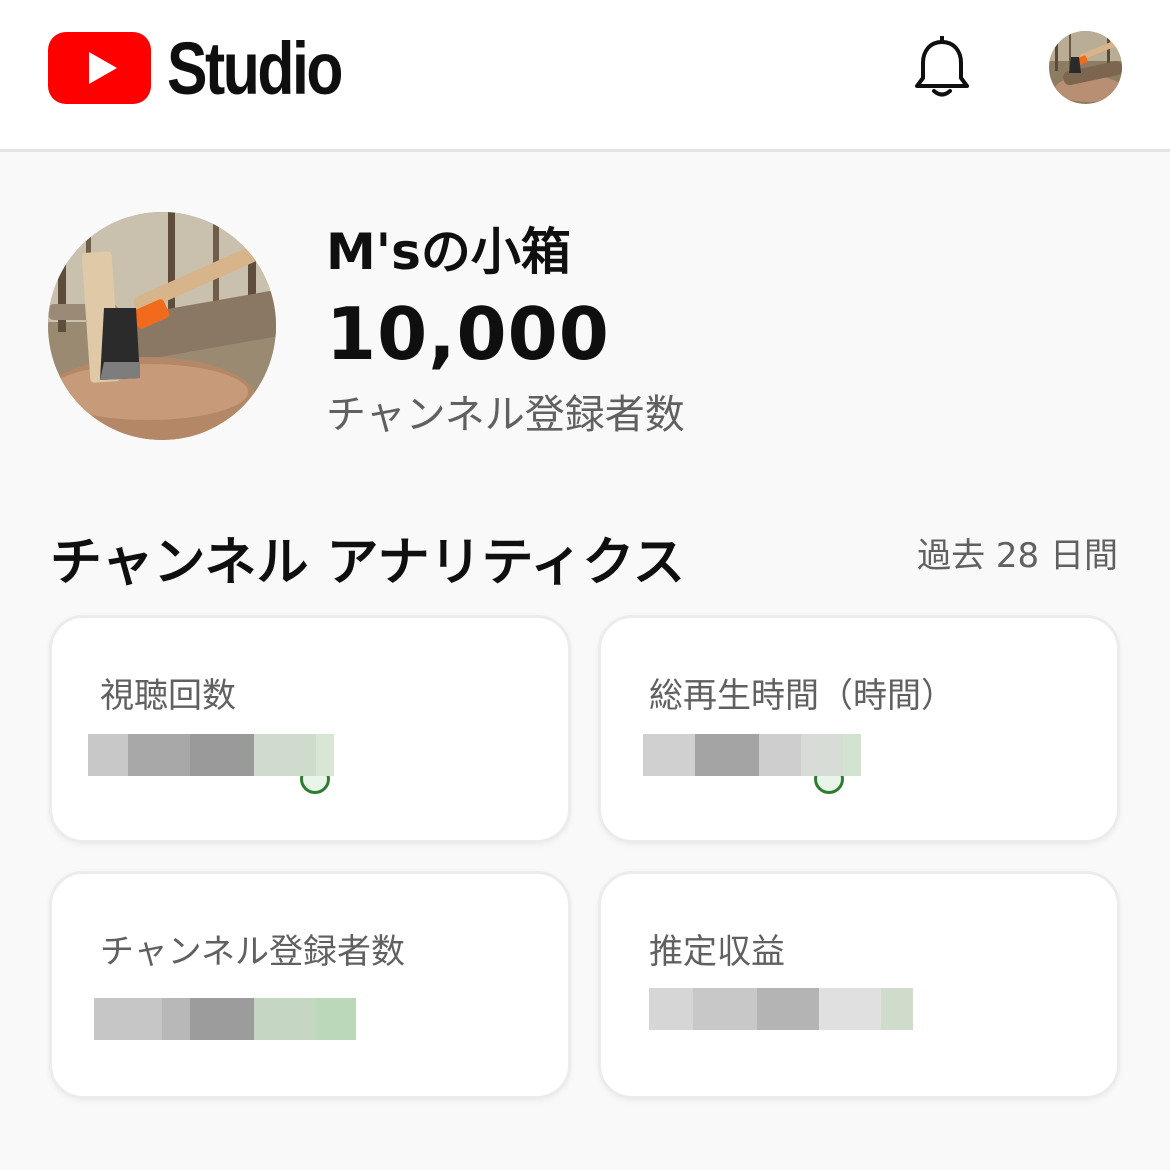 The height and width of the screenshot is (1170, 1170). Describe the element at coordinates (802, 696) in the screenshot. I see `watch-time-card-title: 総再生時間（時間）` at that location.